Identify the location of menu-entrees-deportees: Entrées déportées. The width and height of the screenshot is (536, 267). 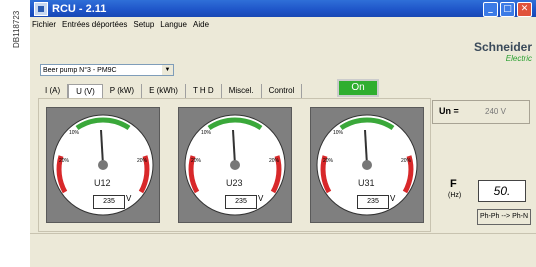
(94, 24).